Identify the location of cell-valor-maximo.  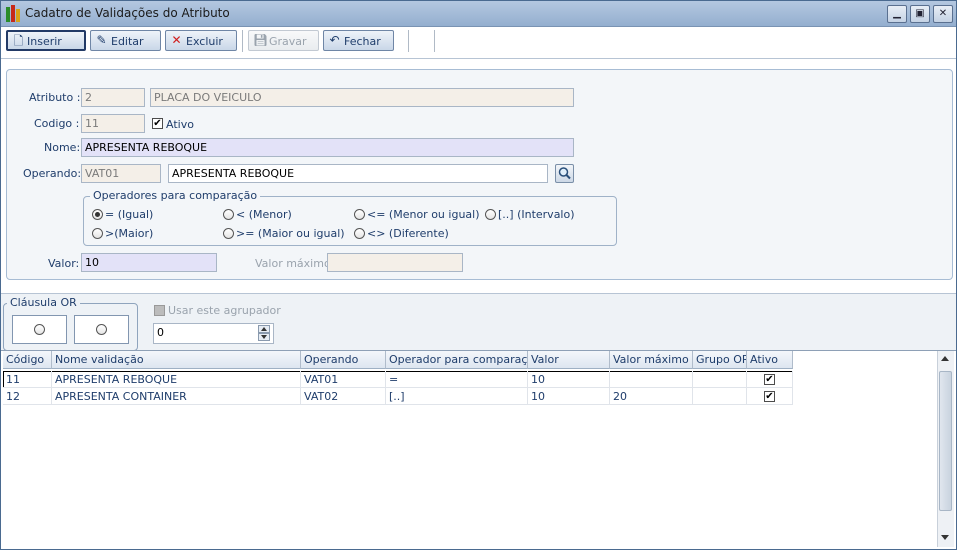
(651, 379).